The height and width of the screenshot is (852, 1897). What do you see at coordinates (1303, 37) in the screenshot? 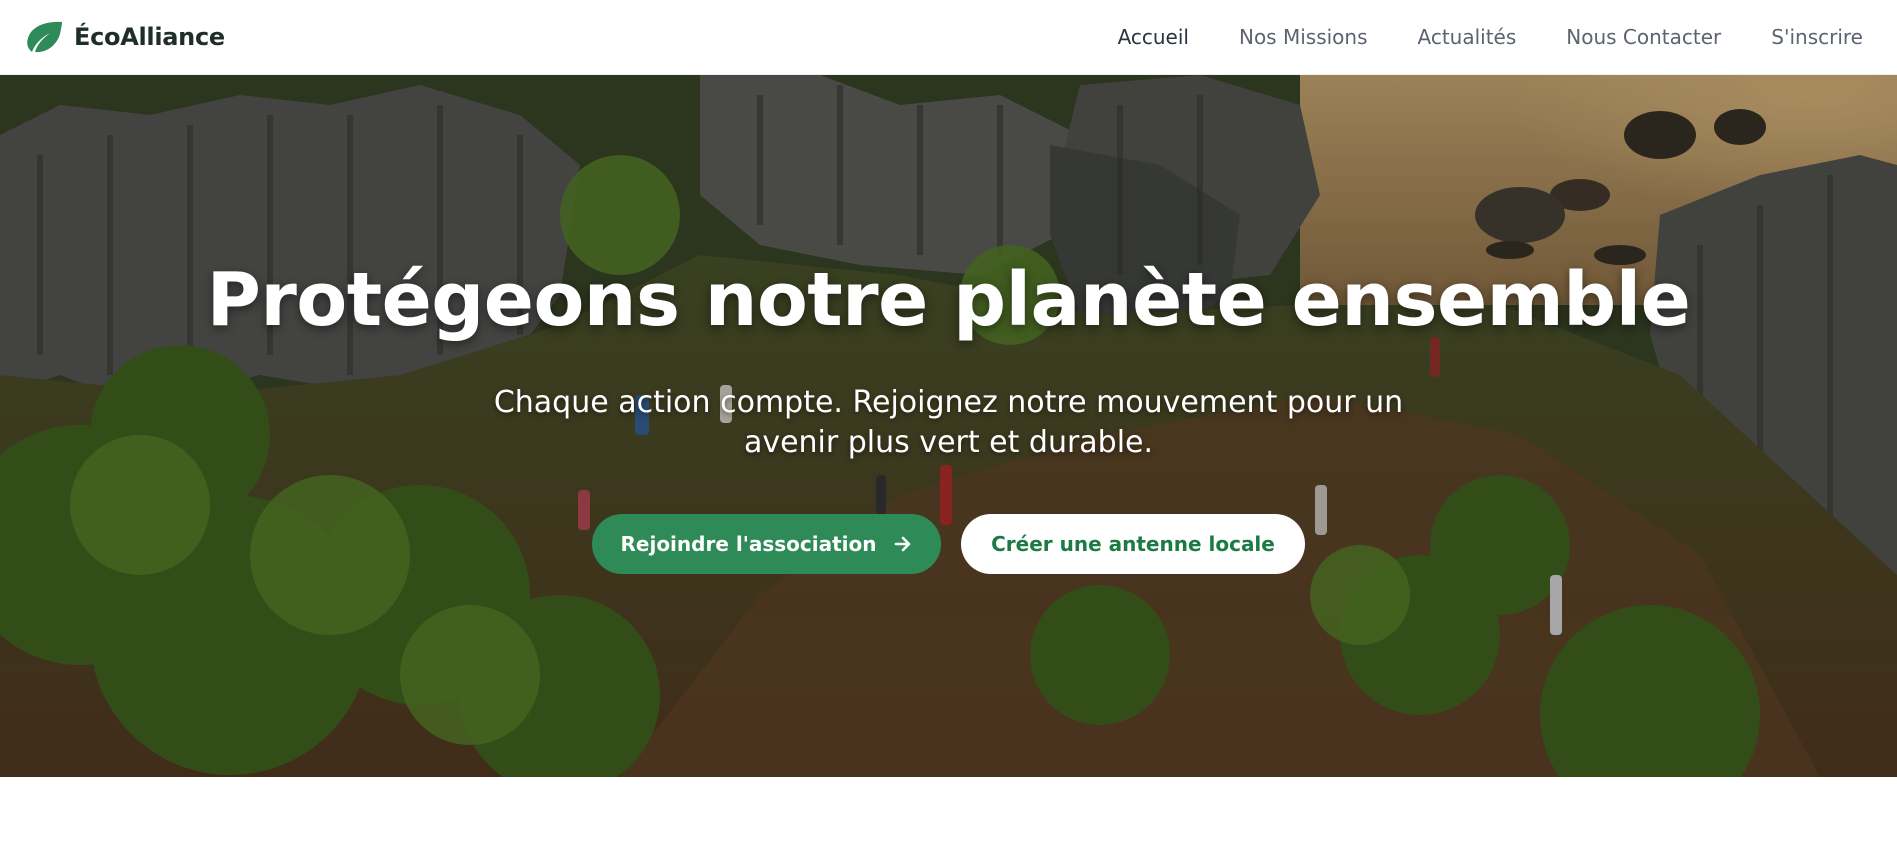
I see `nav-item-nos-missions: Nos Missions` at bounding box center [1303, 37].